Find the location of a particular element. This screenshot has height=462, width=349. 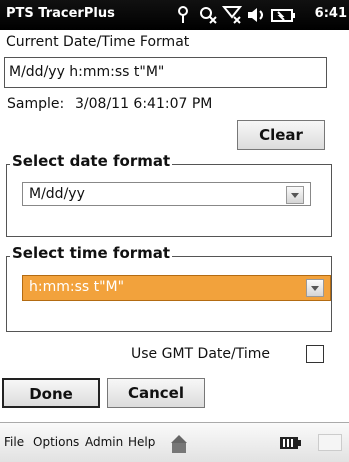

clock: 6:41 is located at coordinates (331, 13).